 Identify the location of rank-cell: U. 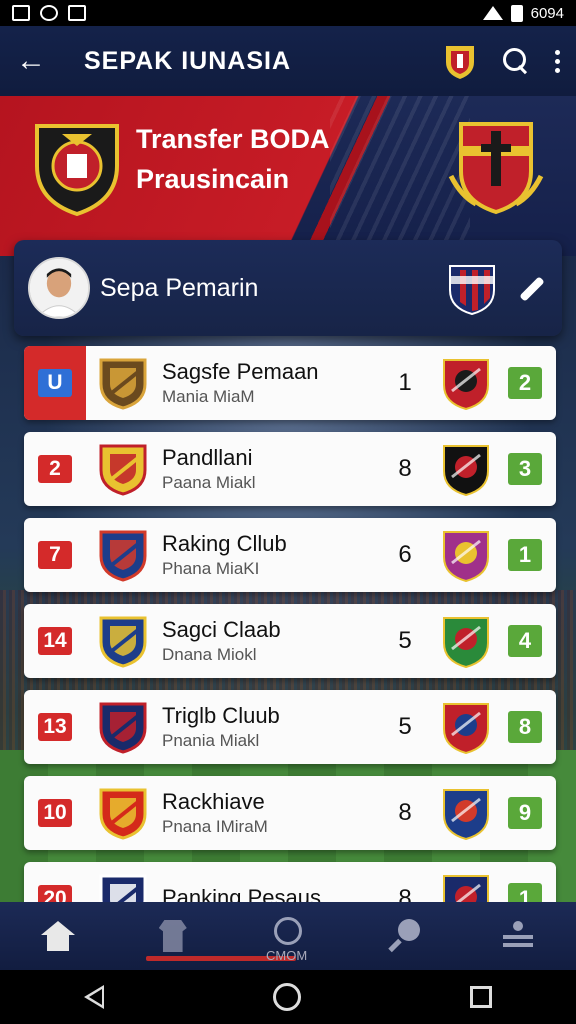
(55, 383).